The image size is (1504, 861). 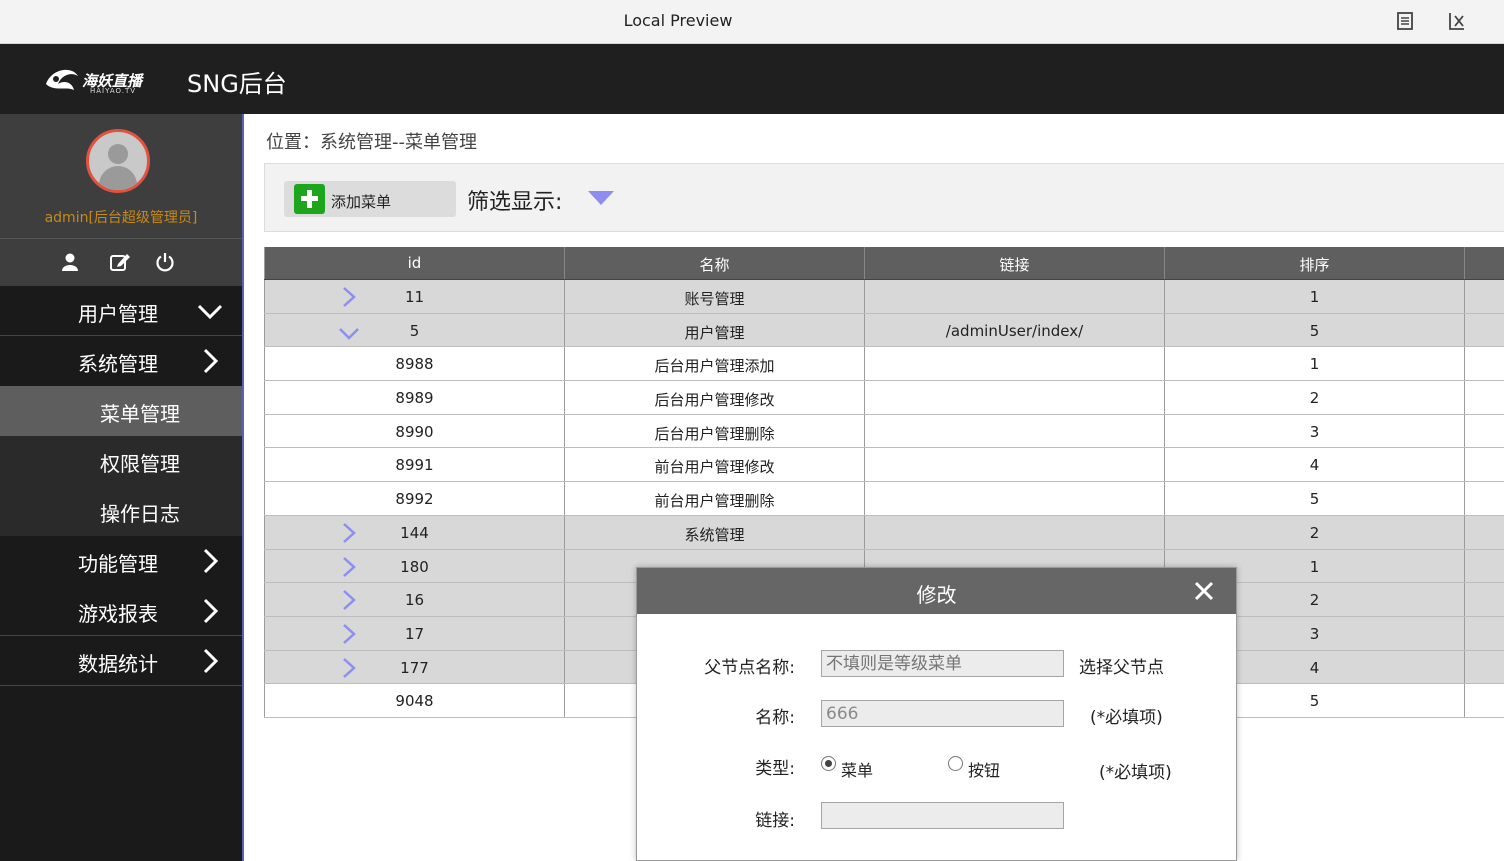 What do you see at coordinates (70, 262) in the screenshot?
I see `user-icon` at bounding box center [70, 262].